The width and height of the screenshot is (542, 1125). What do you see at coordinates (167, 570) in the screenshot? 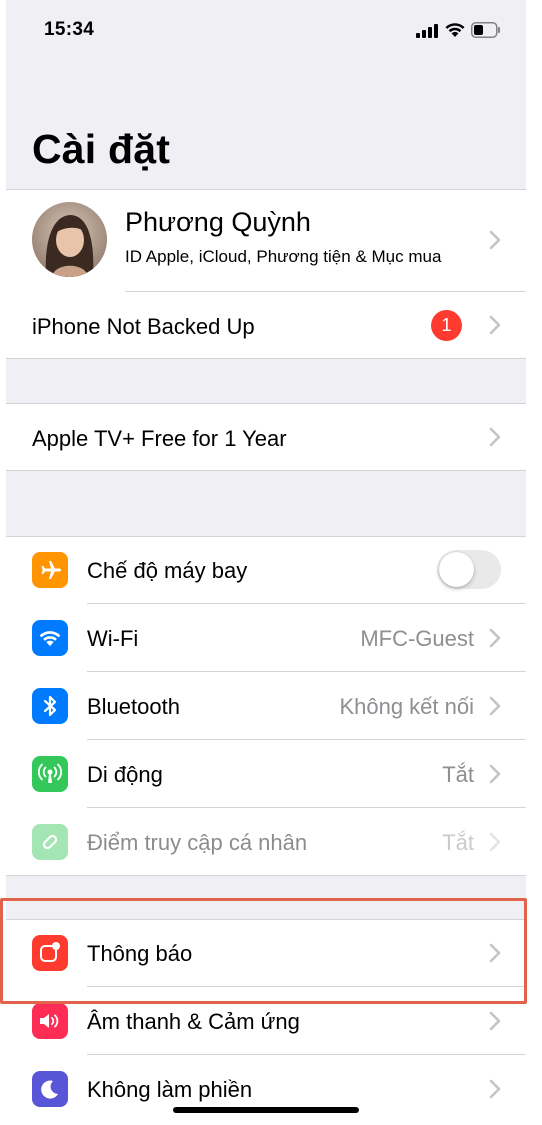
I see `airplane-mode-label: Chế độ máy bay` at bounding box center [167, 570].